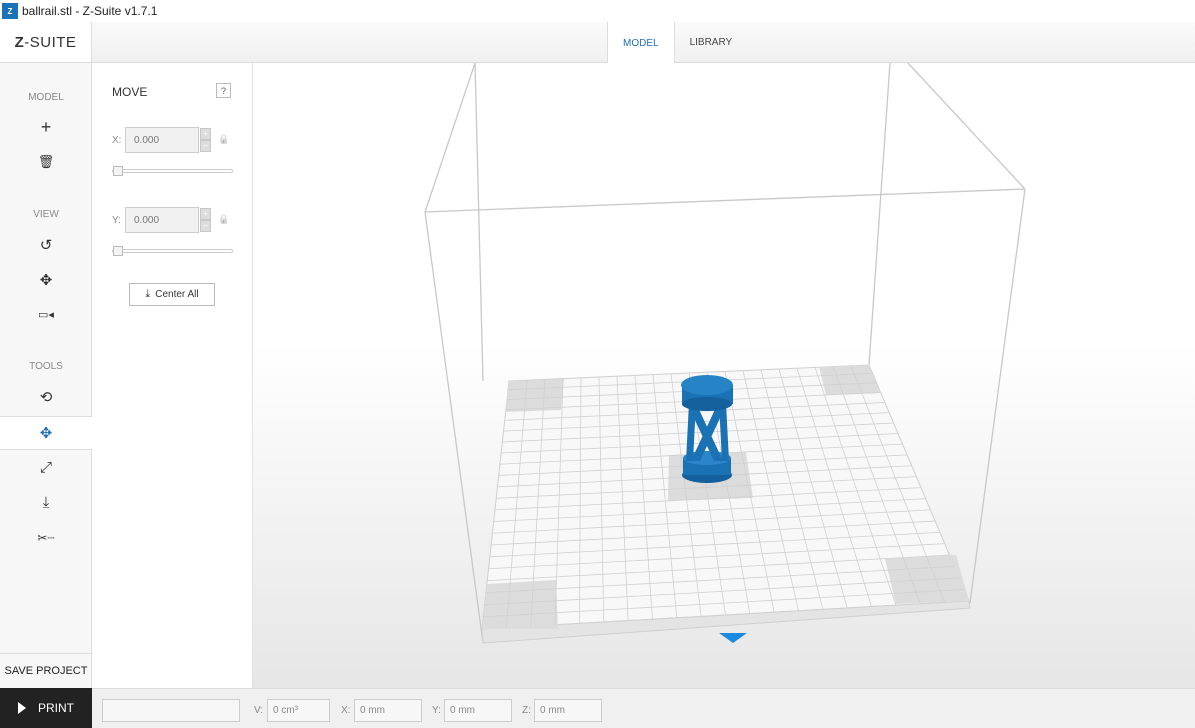  I want to click on size-z-label: Z:, so click(526, 710).